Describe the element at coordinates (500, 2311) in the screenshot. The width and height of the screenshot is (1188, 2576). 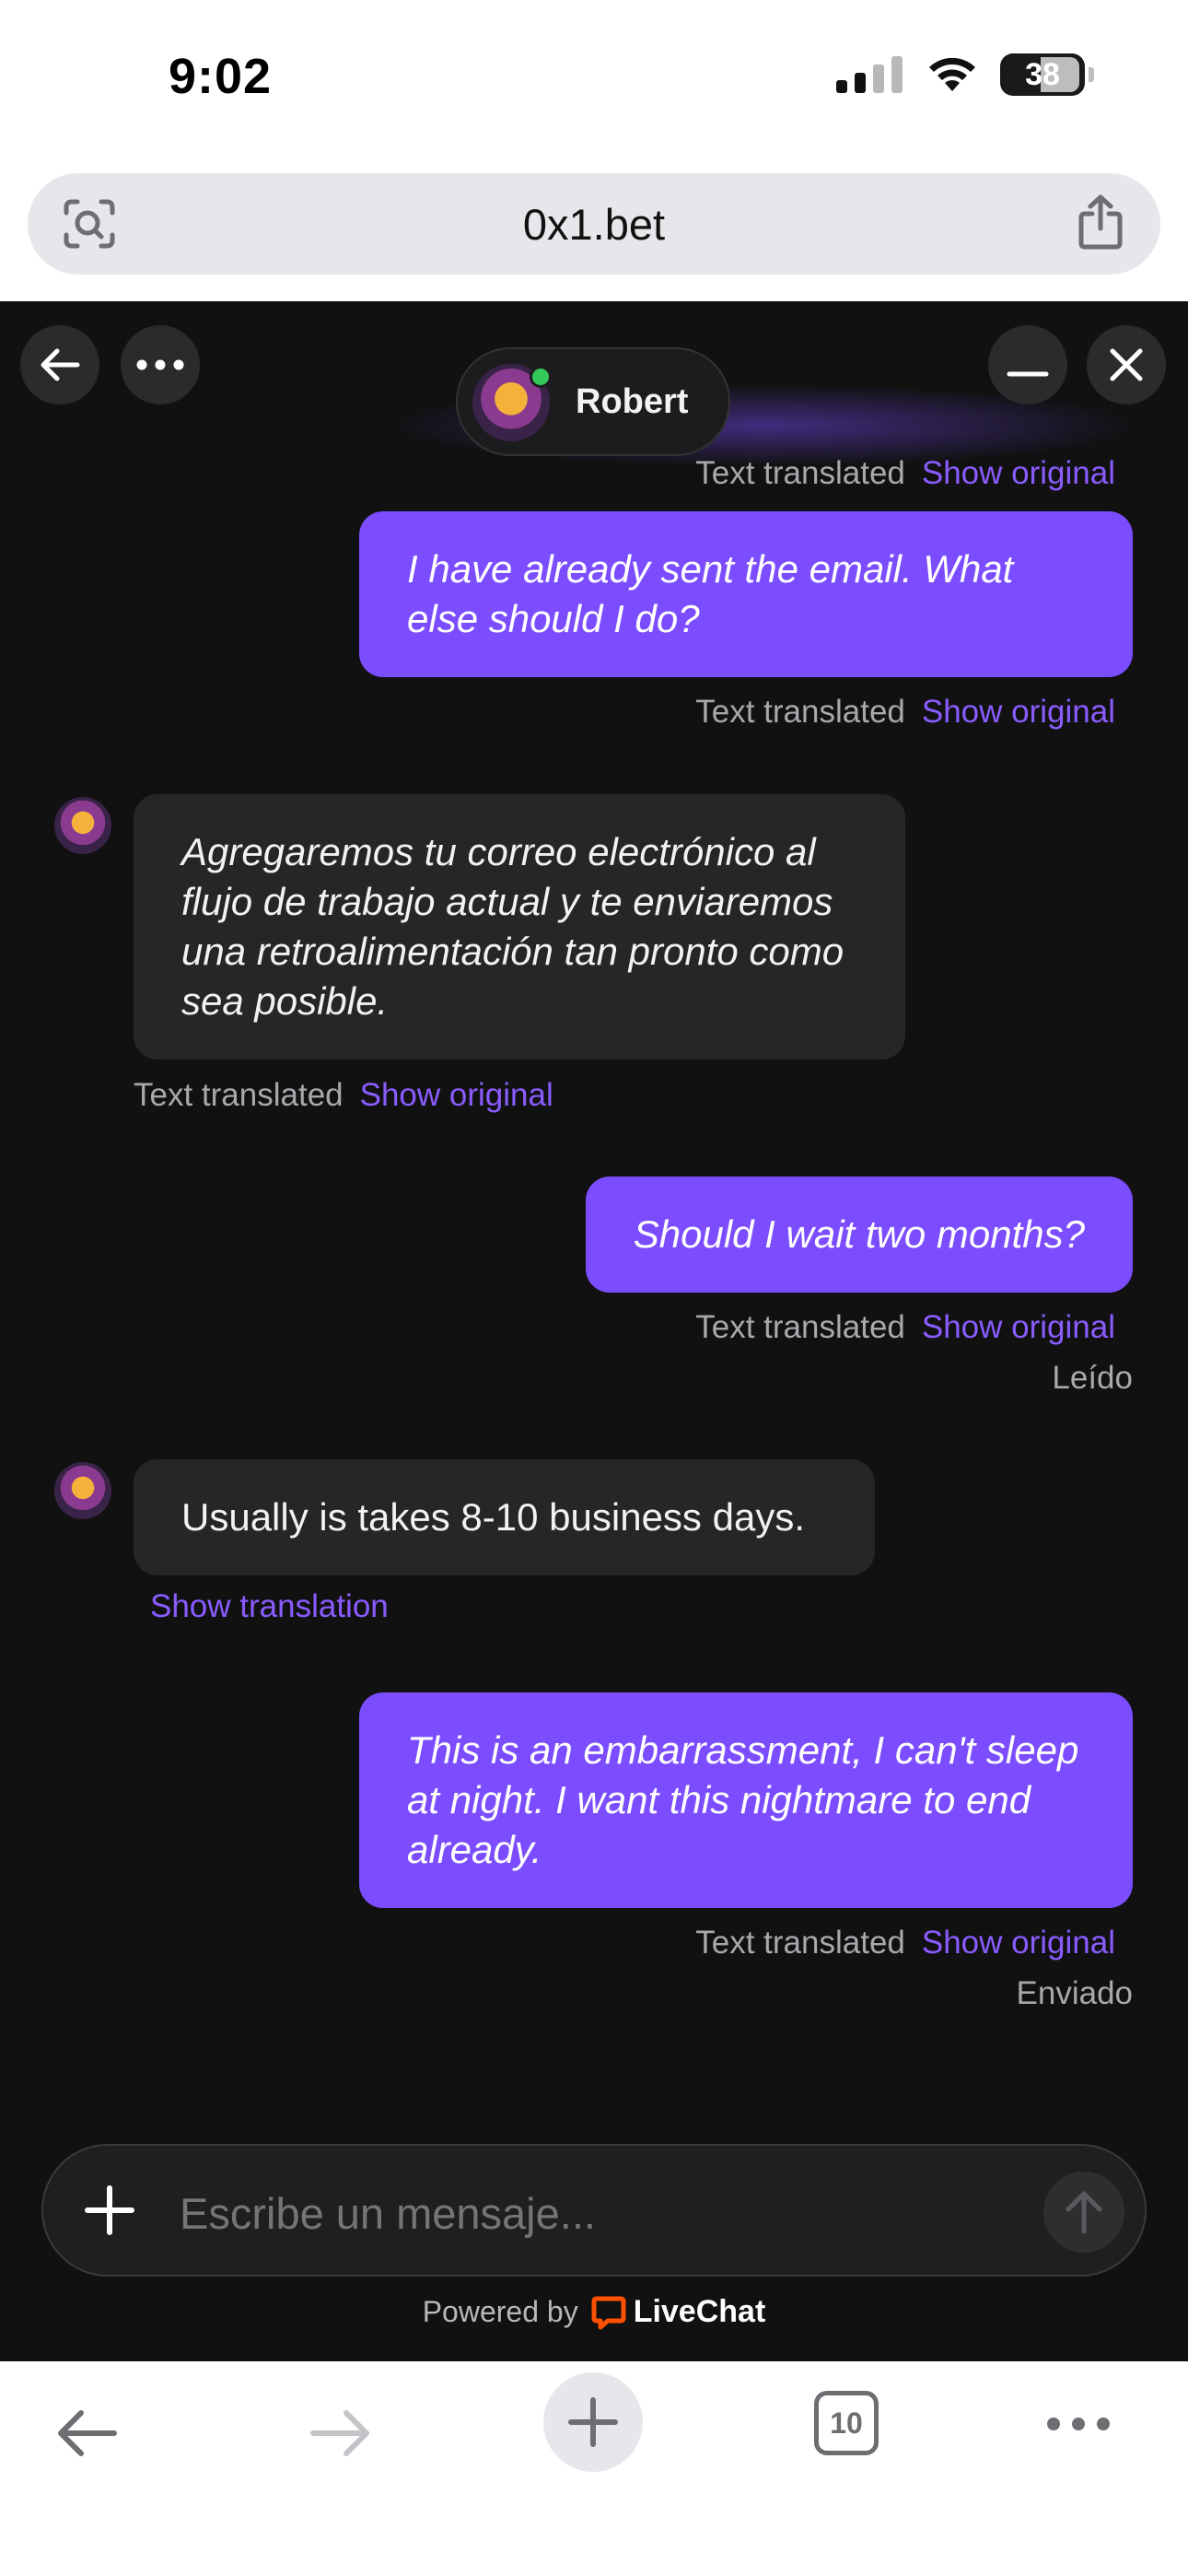
I see `powered-by-label: Powered by` at that location.